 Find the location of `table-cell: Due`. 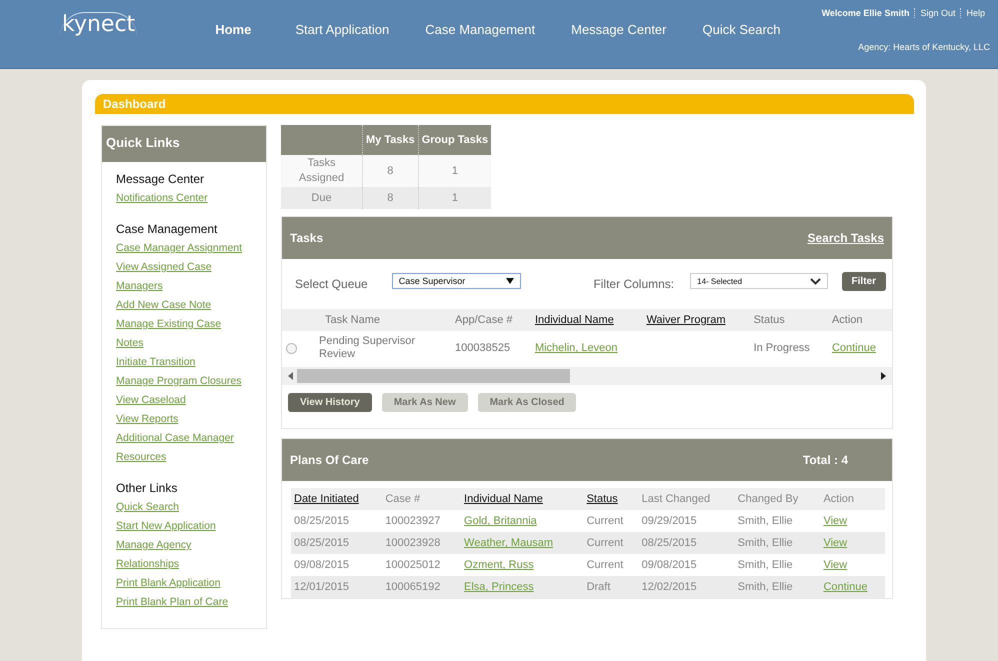

table-cell: Due is located at coordinates (321, 198).